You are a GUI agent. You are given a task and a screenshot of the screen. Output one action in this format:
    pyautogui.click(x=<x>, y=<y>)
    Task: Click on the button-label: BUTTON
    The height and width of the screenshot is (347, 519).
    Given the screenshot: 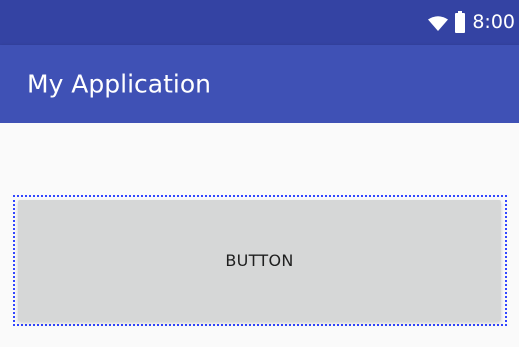 What is the action you would take?
    pyautogui.click(x=259, y=260)
    